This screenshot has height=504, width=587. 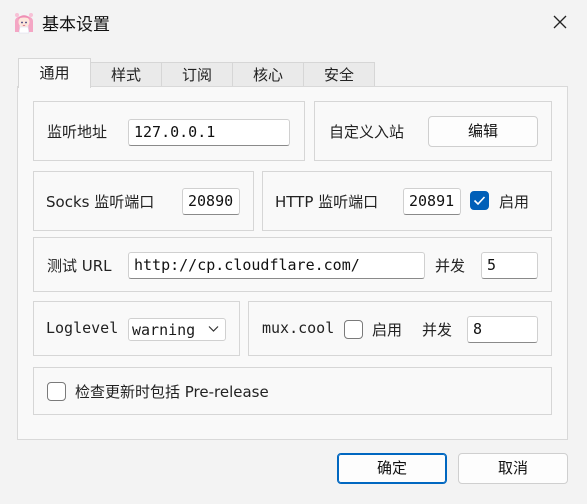 What do you see at coordinates (293, 22) in the screenshot?
I see `title-bar: 基本设置` at bounding box center [293, 22].